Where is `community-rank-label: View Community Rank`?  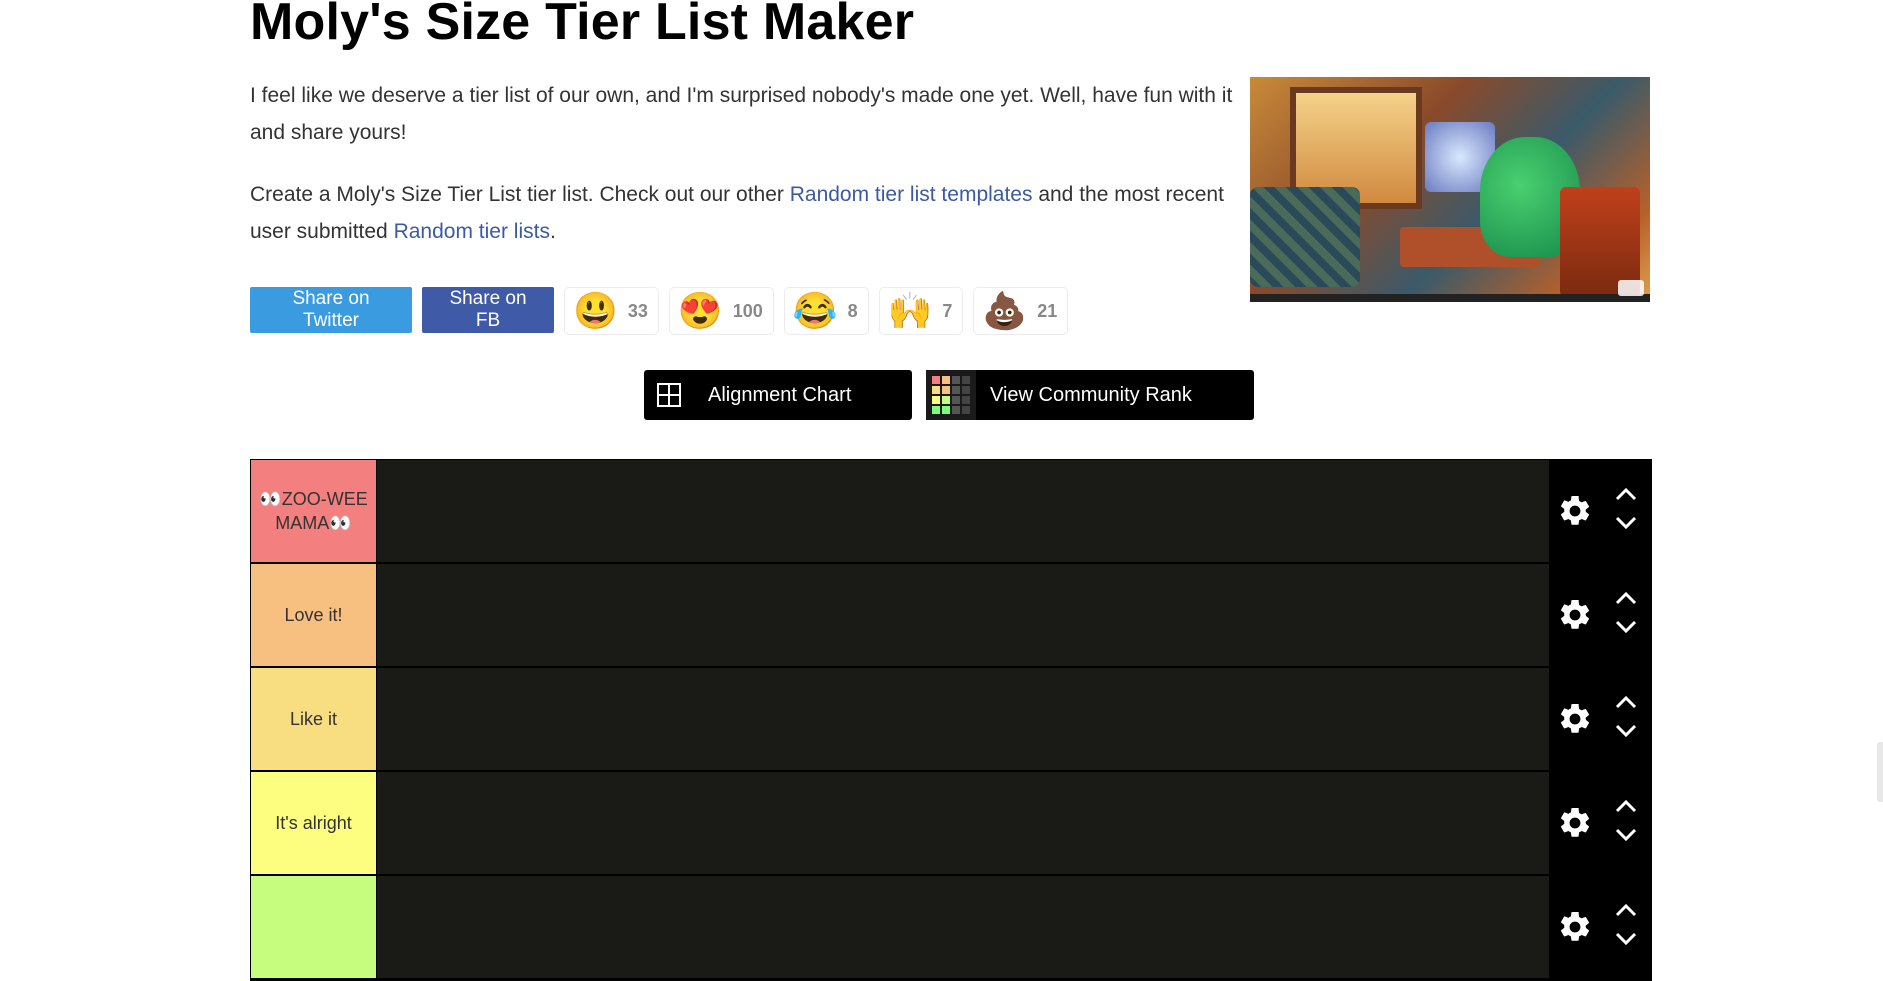 community-rank-label: View Community Rank is located at coordinates (1091, 394).